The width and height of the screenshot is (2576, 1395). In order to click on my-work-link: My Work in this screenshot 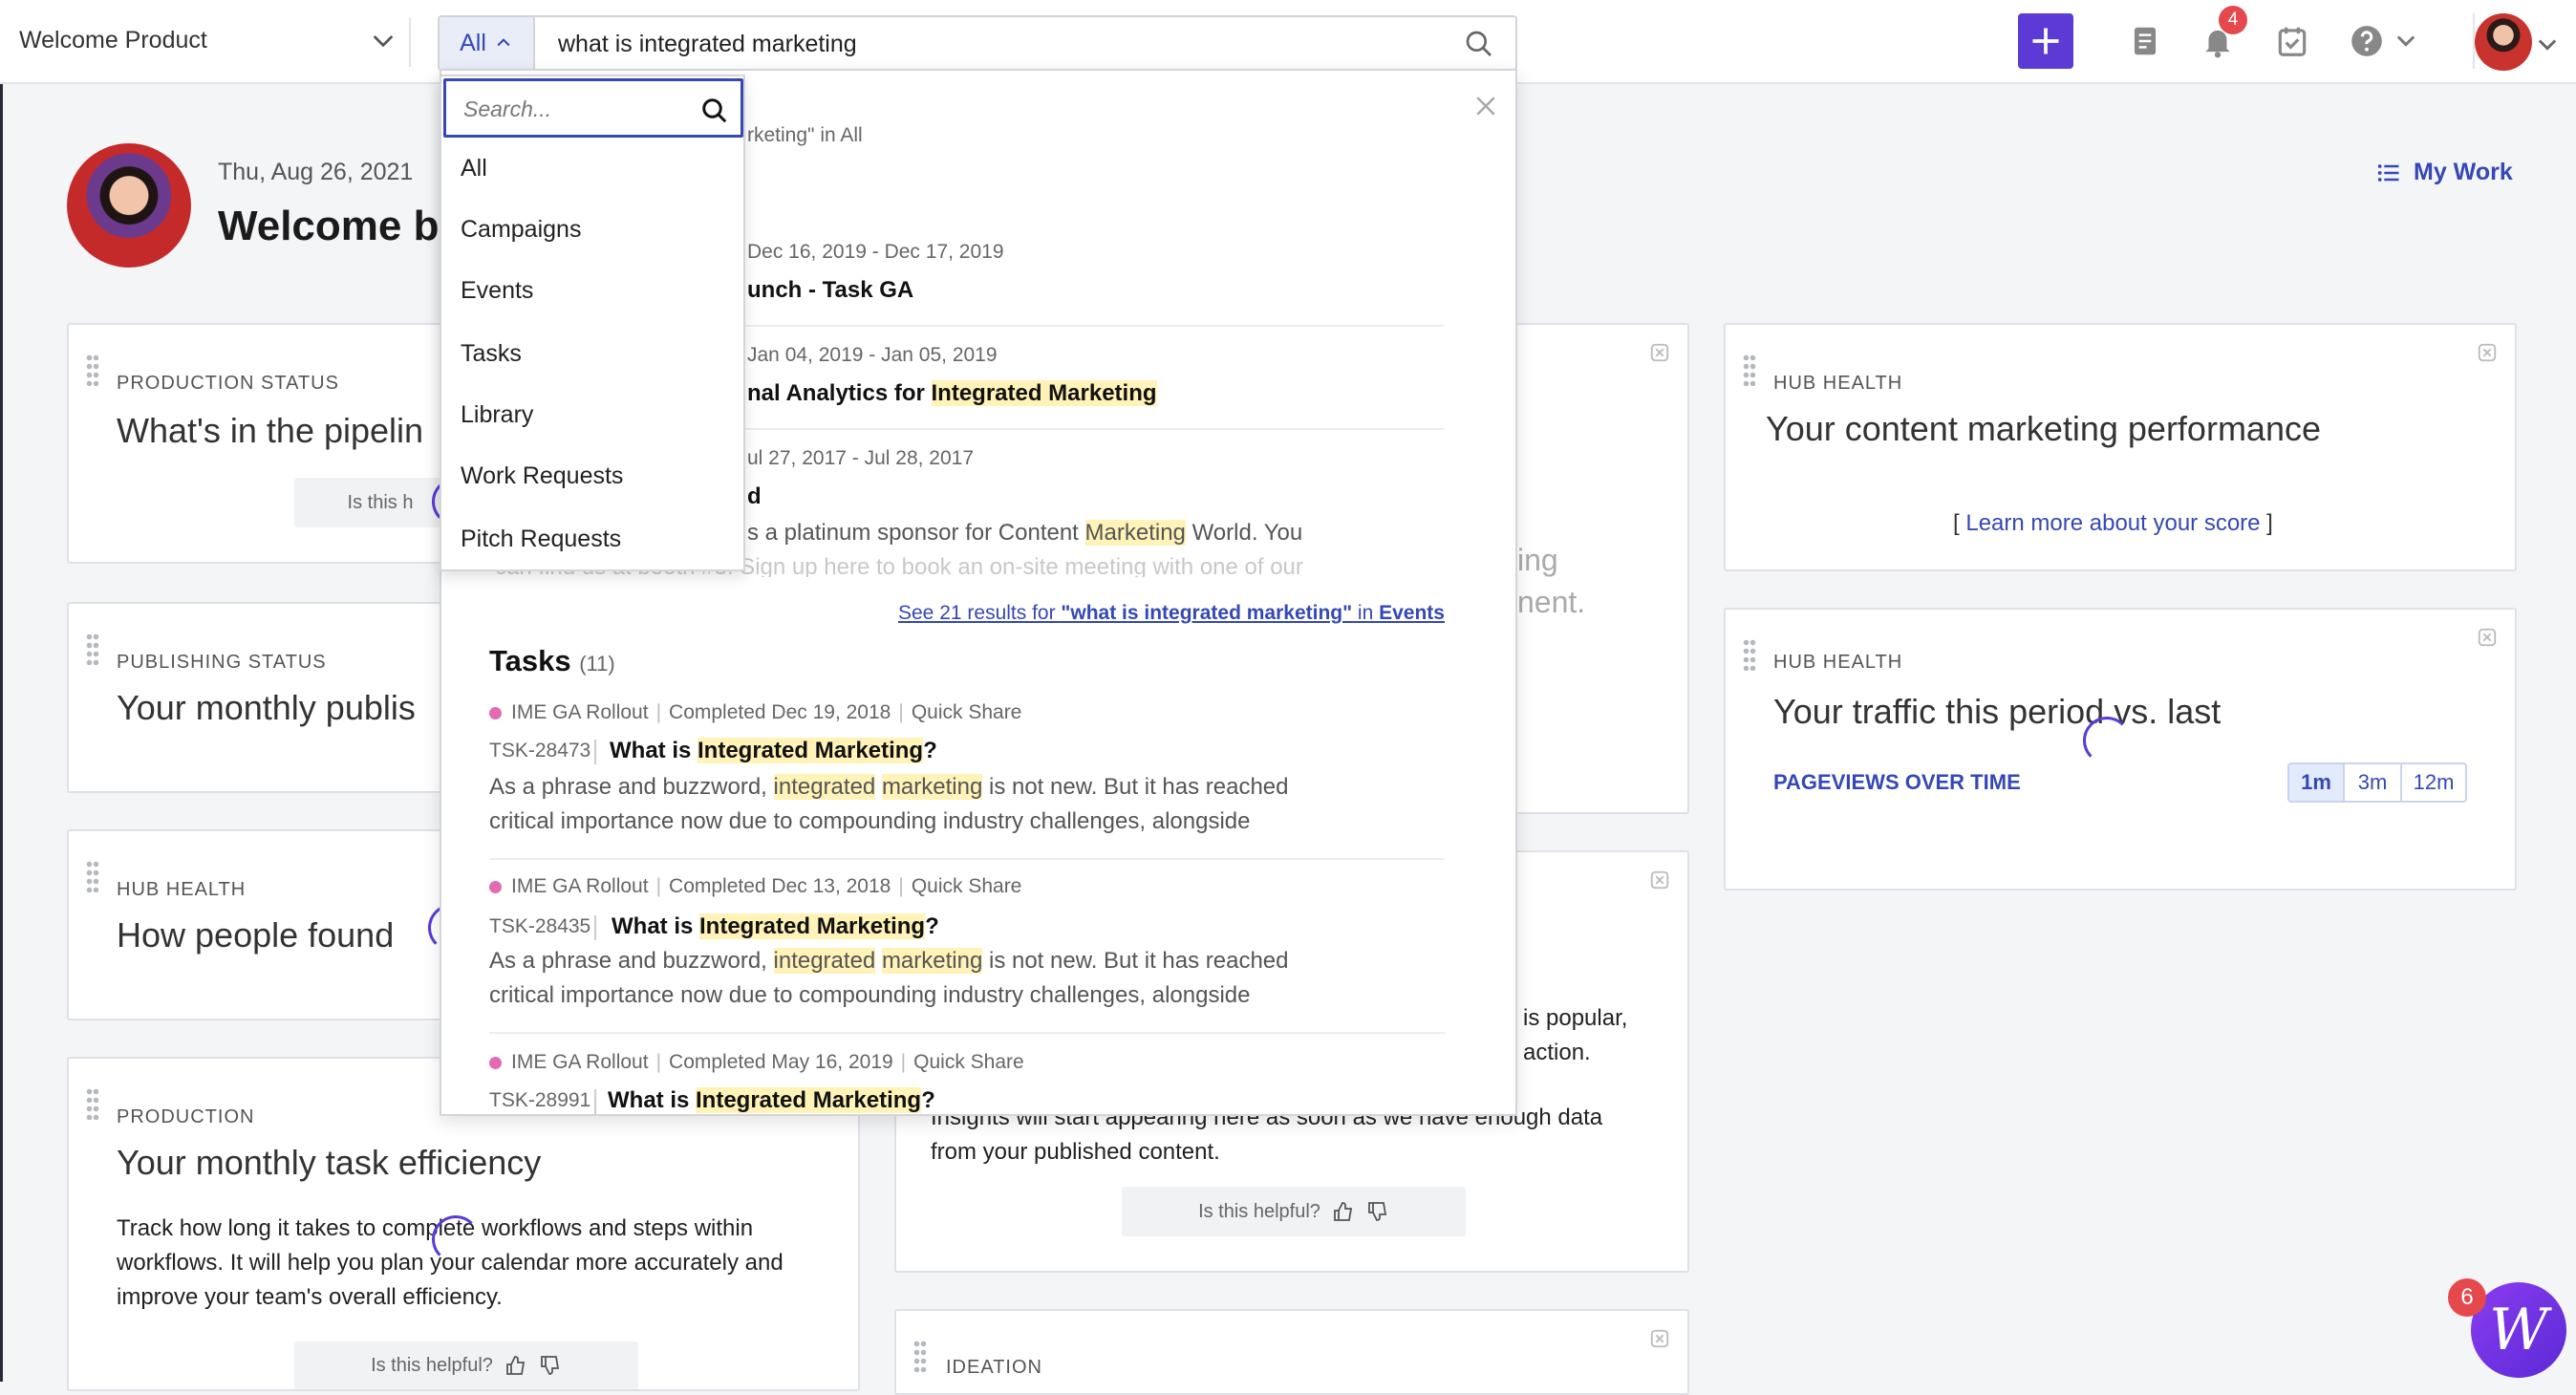, I will do `click(2444, 173)`.